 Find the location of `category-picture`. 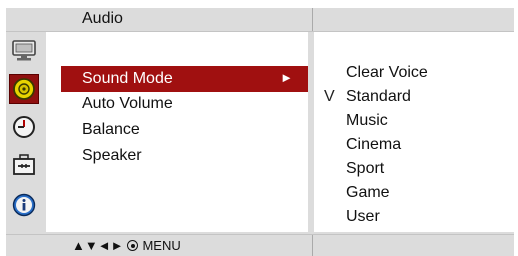

category-picture is located at coordinates (24, 51).